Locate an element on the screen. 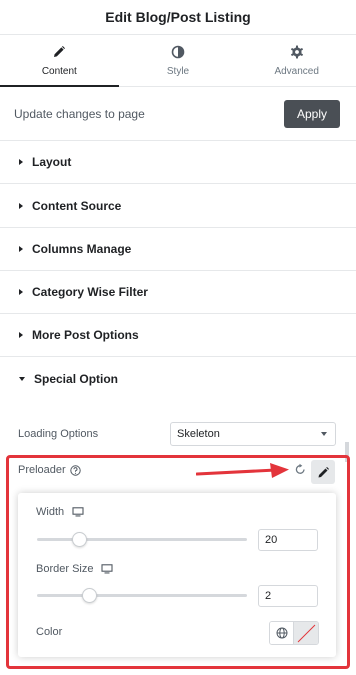 The width and height of the screenshot is (356, 675). update-bar: Update changes to page Apply is located at coordinates (178, 114).